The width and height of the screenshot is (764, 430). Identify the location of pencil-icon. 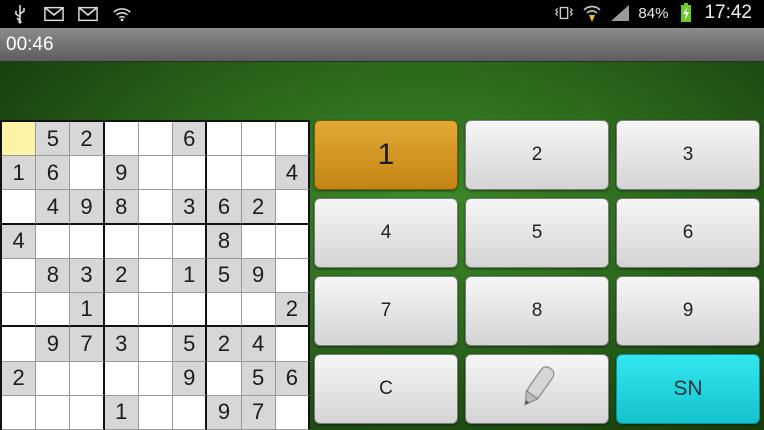
(537, 389).